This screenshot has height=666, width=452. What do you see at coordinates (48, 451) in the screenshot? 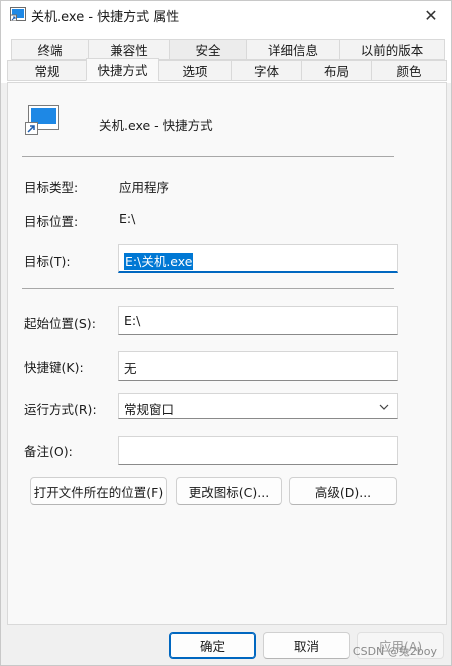
I see `comment-label: 备注(O):` at bounding box center [48, 451].